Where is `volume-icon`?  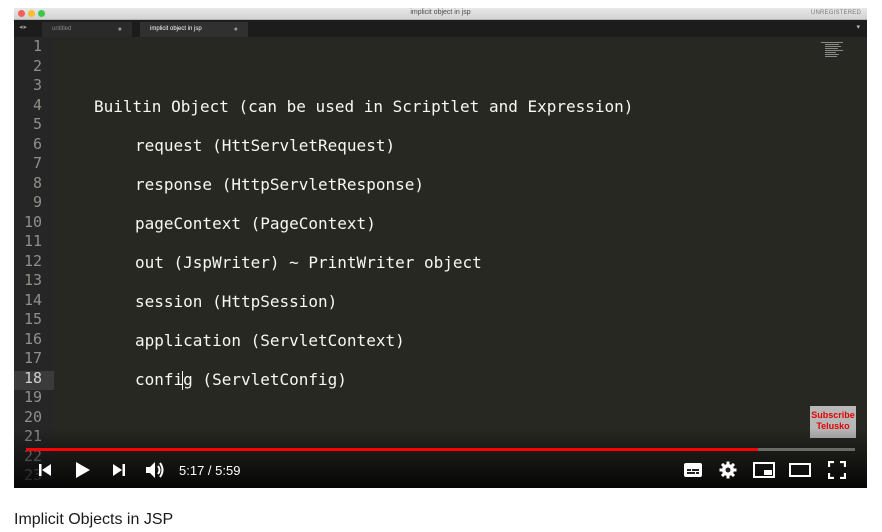 volume-icon is located at coordinates (155, 470).